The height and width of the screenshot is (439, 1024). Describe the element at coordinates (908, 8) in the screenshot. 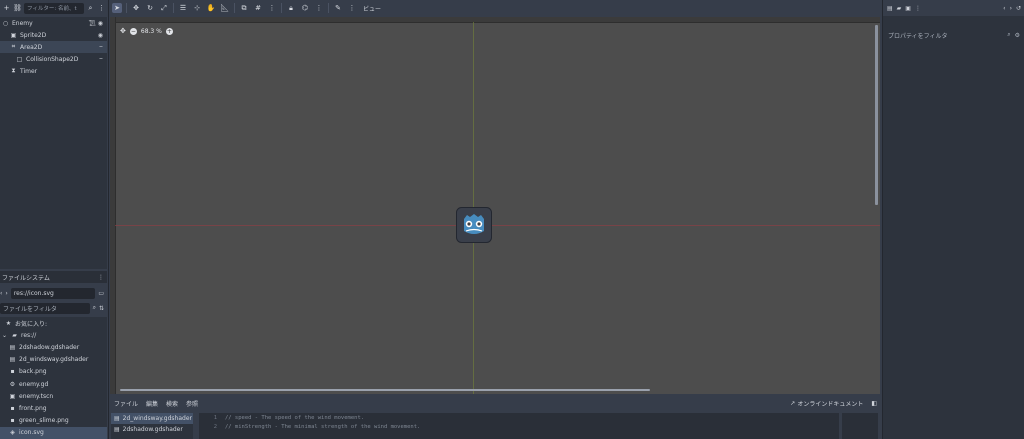

I see `save-icon: ▣` at that location.